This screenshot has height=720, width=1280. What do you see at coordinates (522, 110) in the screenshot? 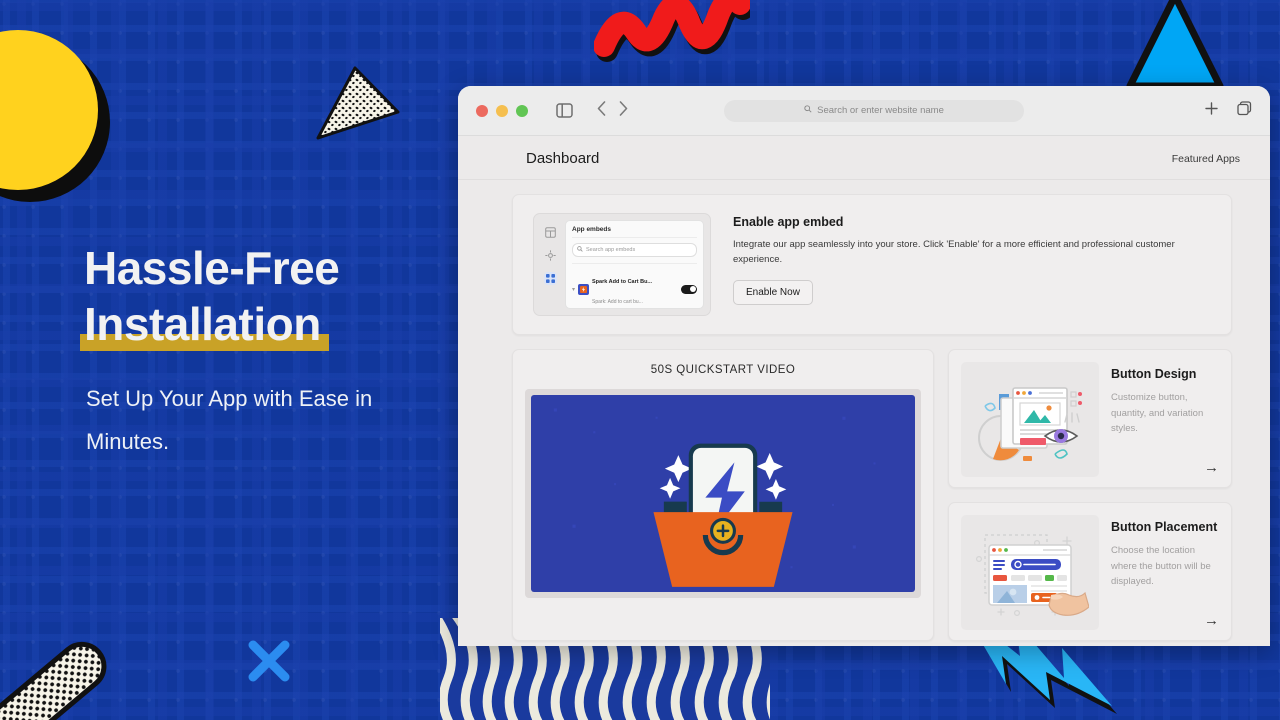
I see `zoom-window-button` at bounding box center [522, 110].